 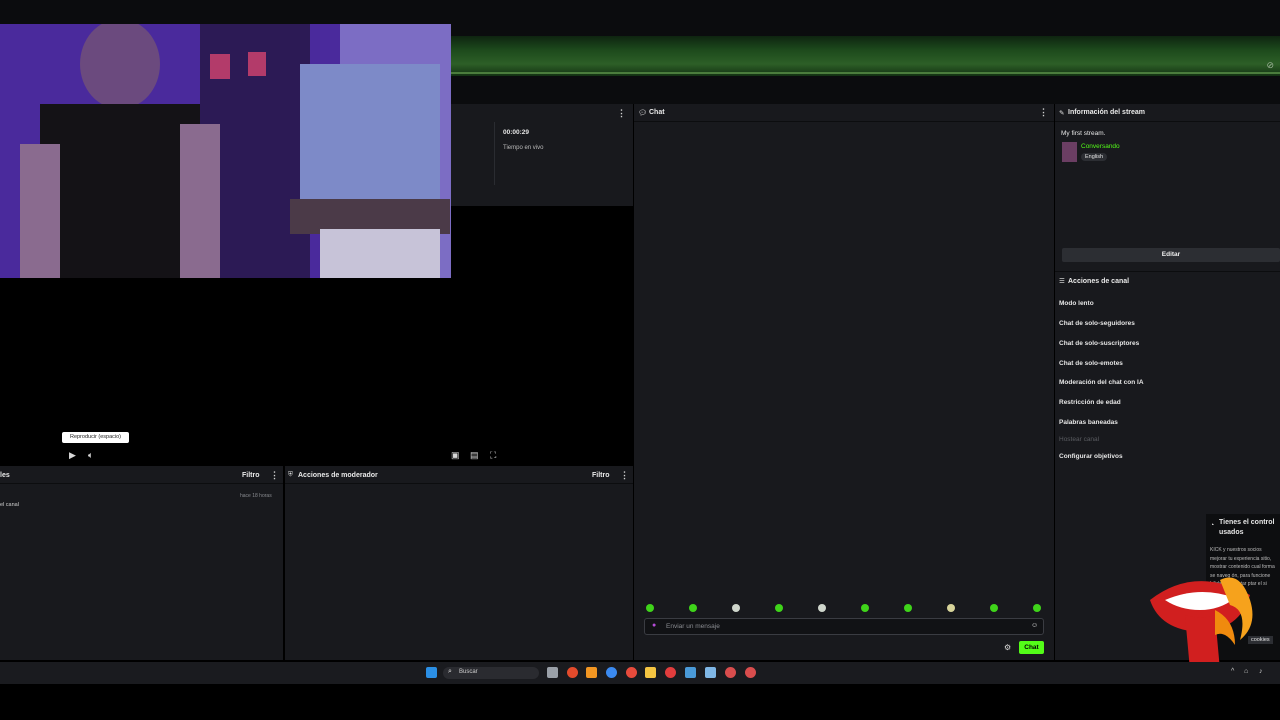 What do you see at coordinates (1091, 363) in the screenshot?
I see `emotes-only-toggle: Chat de solo-emotes` at bounding box center [1091, 363].